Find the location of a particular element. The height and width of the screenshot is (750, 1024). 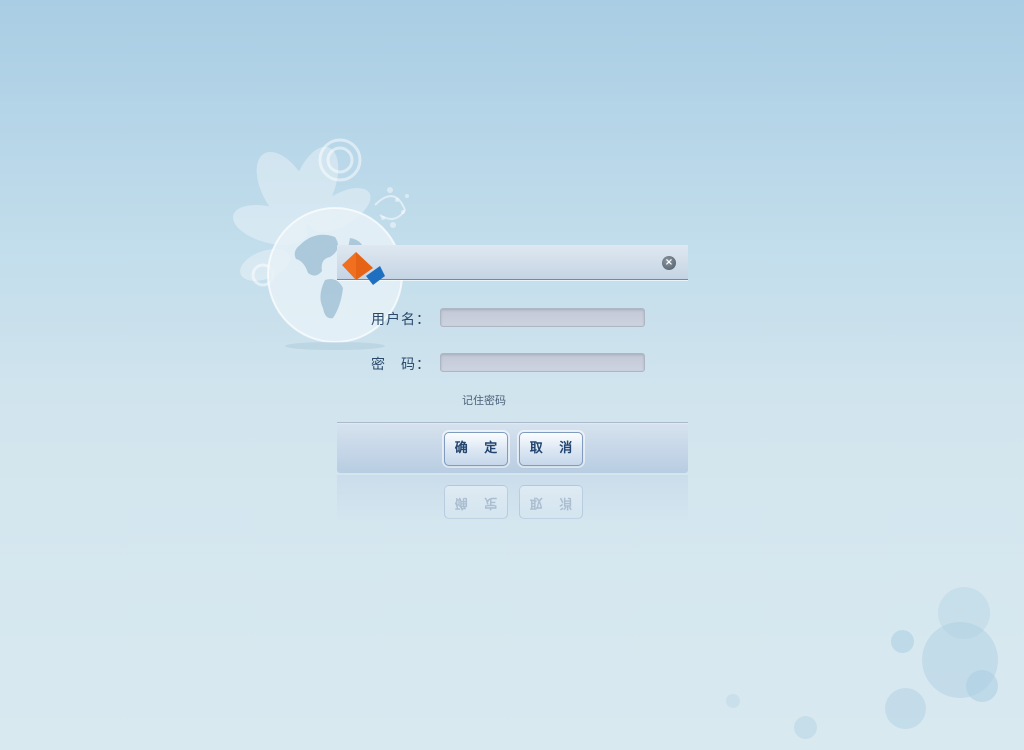

app-logo-icon is located at coordinates (363, 268).